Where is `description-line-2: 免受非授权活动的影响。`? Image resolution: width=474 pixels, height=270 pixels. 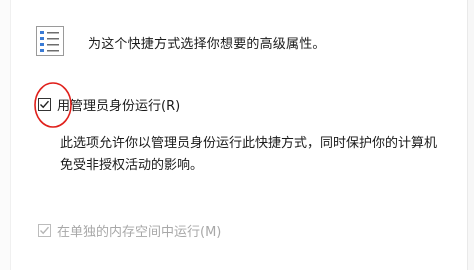 description-line-2: 免受非授权活动的影响。 is located at coordinates (132, 165).